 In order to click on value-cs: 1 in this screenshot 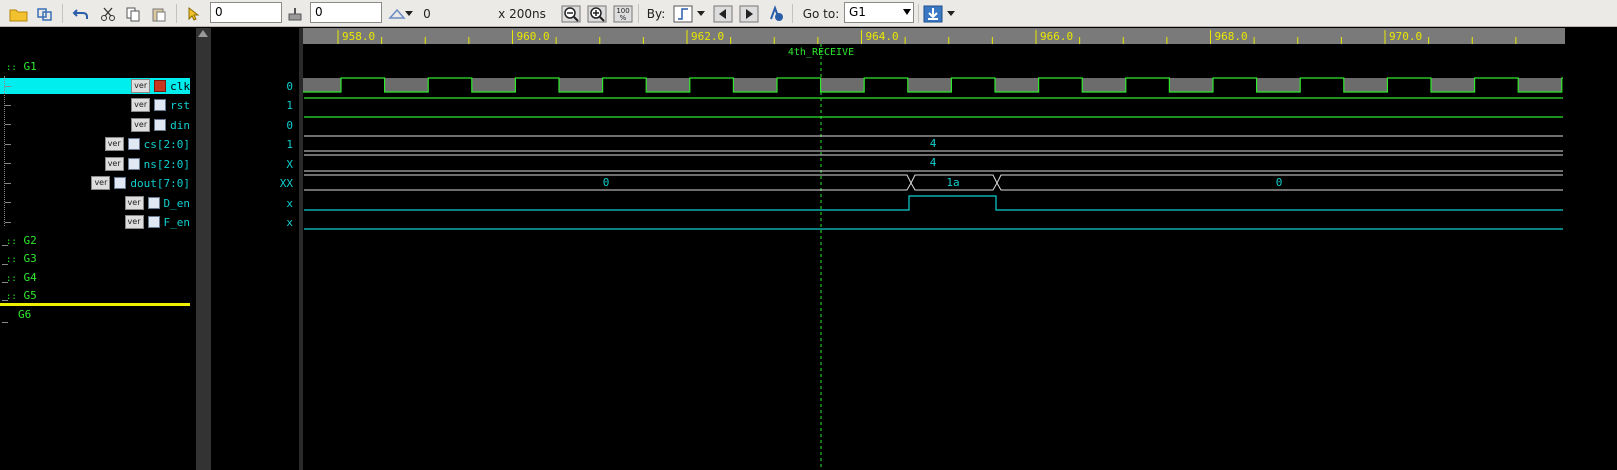, I will do `click(289, 144)`.